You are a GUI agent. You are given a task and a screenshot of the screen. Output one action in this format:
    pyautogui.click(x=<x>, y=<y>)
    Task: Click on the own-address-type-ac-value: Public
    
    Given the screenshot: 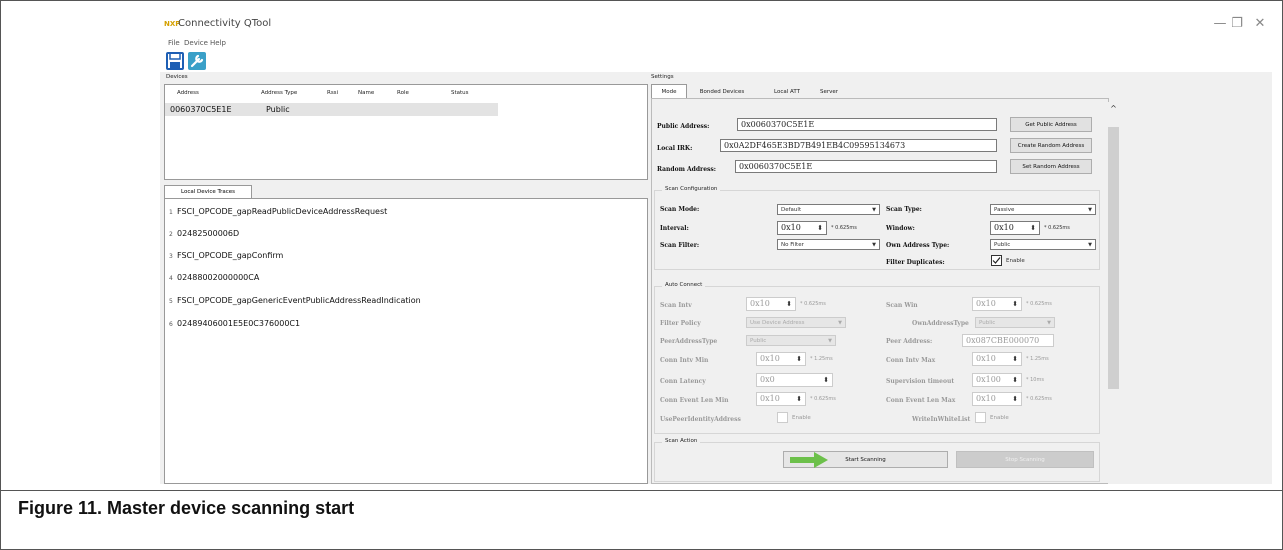 What is the action you would take?
    pyautogui.click(x=987, y=323)
    